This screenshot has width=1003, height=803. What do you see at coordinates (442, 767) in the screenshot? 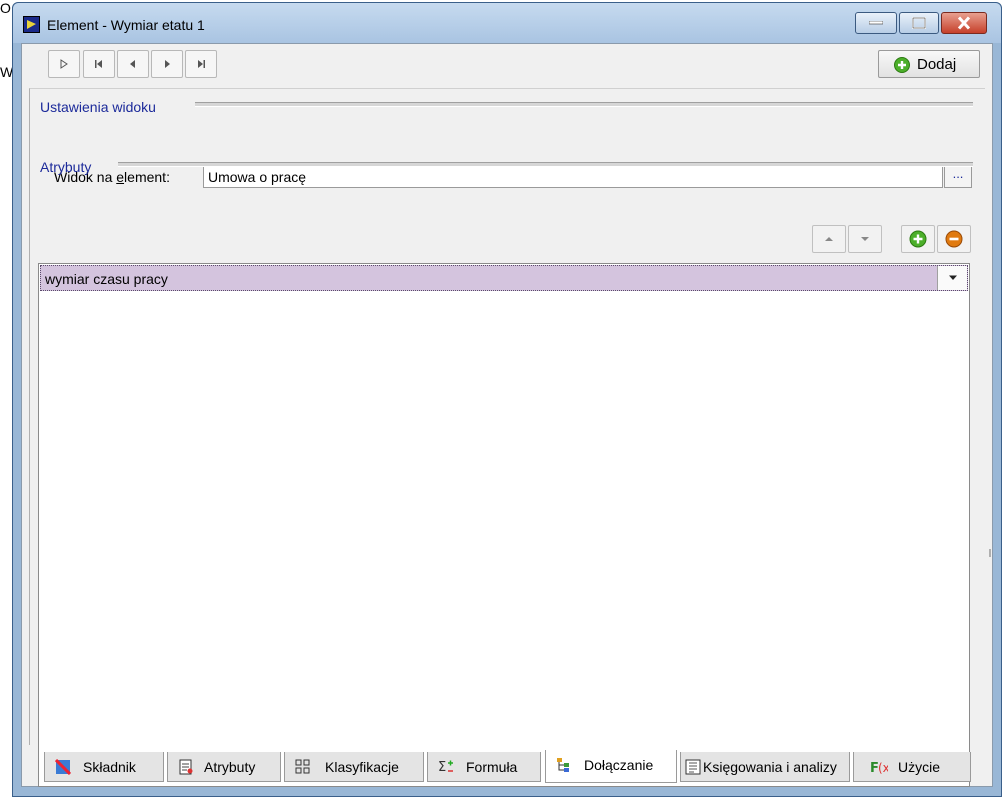
I see `svg-text: Σ` at bounding box center [442, 767].